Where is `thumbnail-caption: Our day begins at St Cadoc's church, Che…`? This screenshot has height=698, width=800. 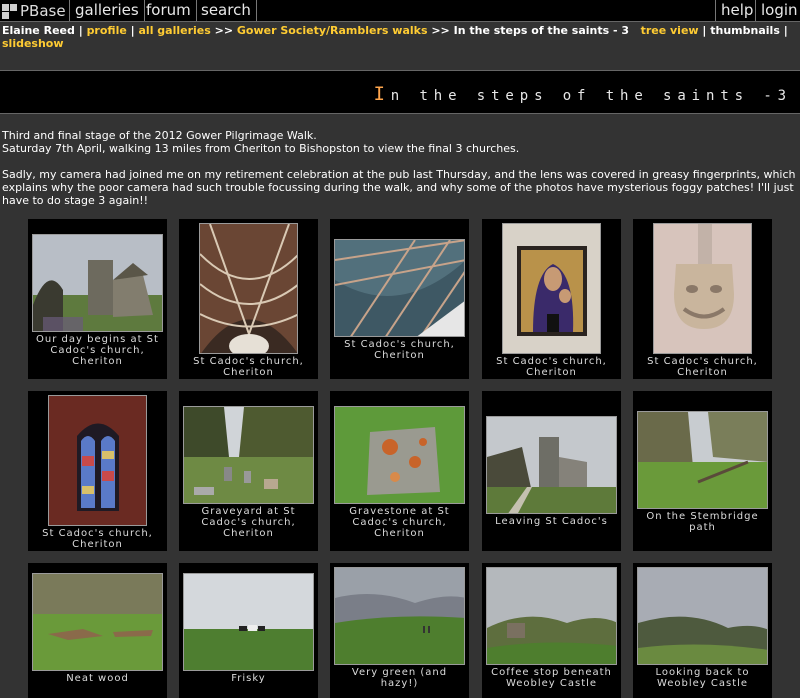
thumbnail-caption: Our day begins at St Cadoc's church, Che… is located at coordinates (97, 350).